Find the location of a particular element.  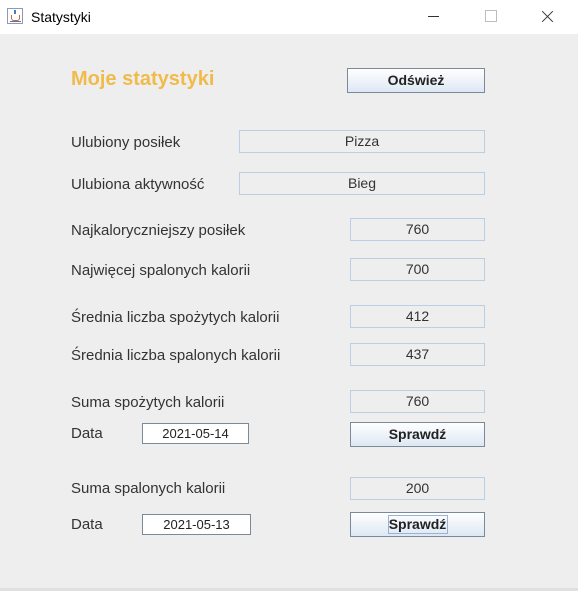

sum-consumed-label: Suma spożytych kalorii is located at coordinates (148, 402).